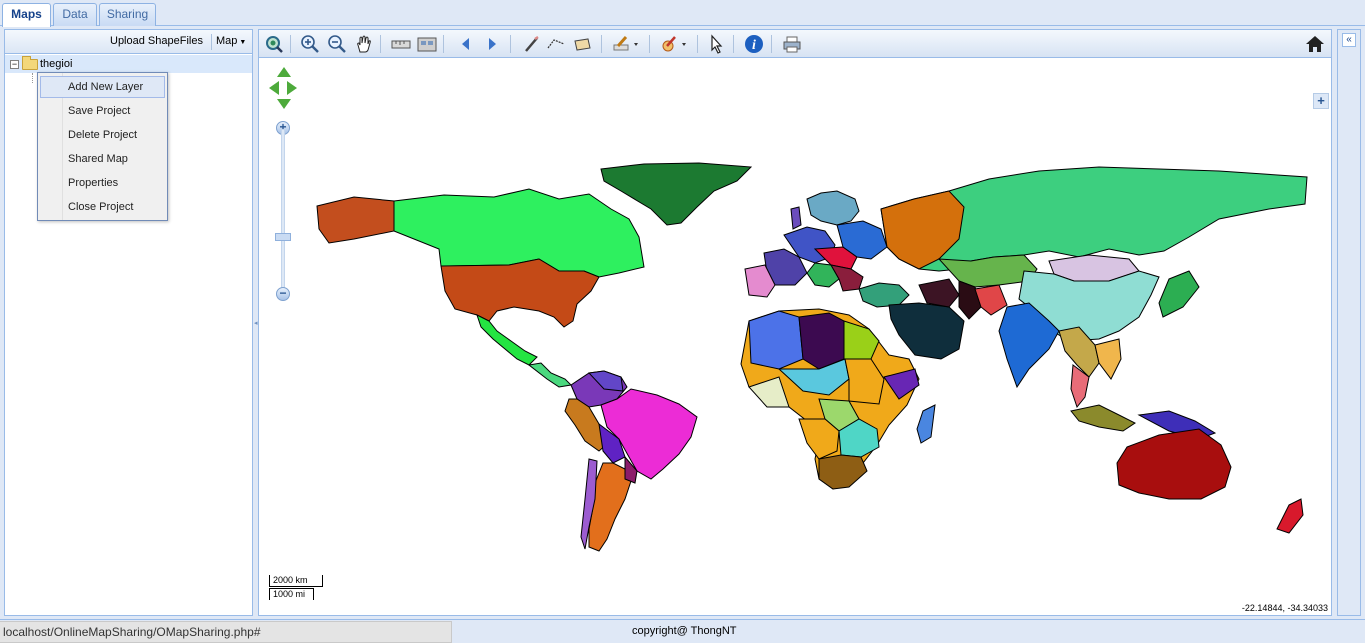  What do you see at coordinates (127, 14) in the screenshot?
I see `tab-sharing: Sharing` at bounding box center [127, 14].